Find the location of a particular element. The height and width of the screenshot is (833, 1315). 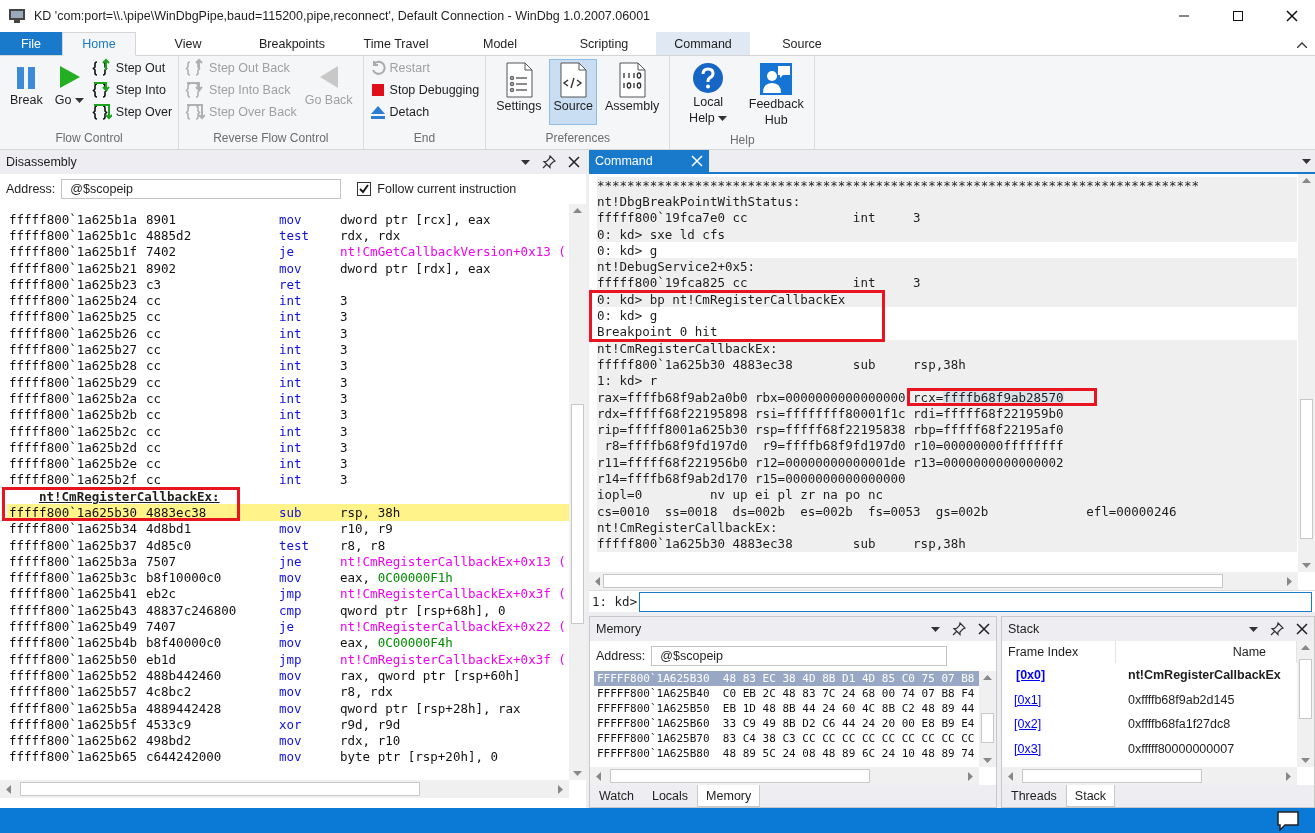

ribbon-tab: Model is located at coordinates (500, 43).